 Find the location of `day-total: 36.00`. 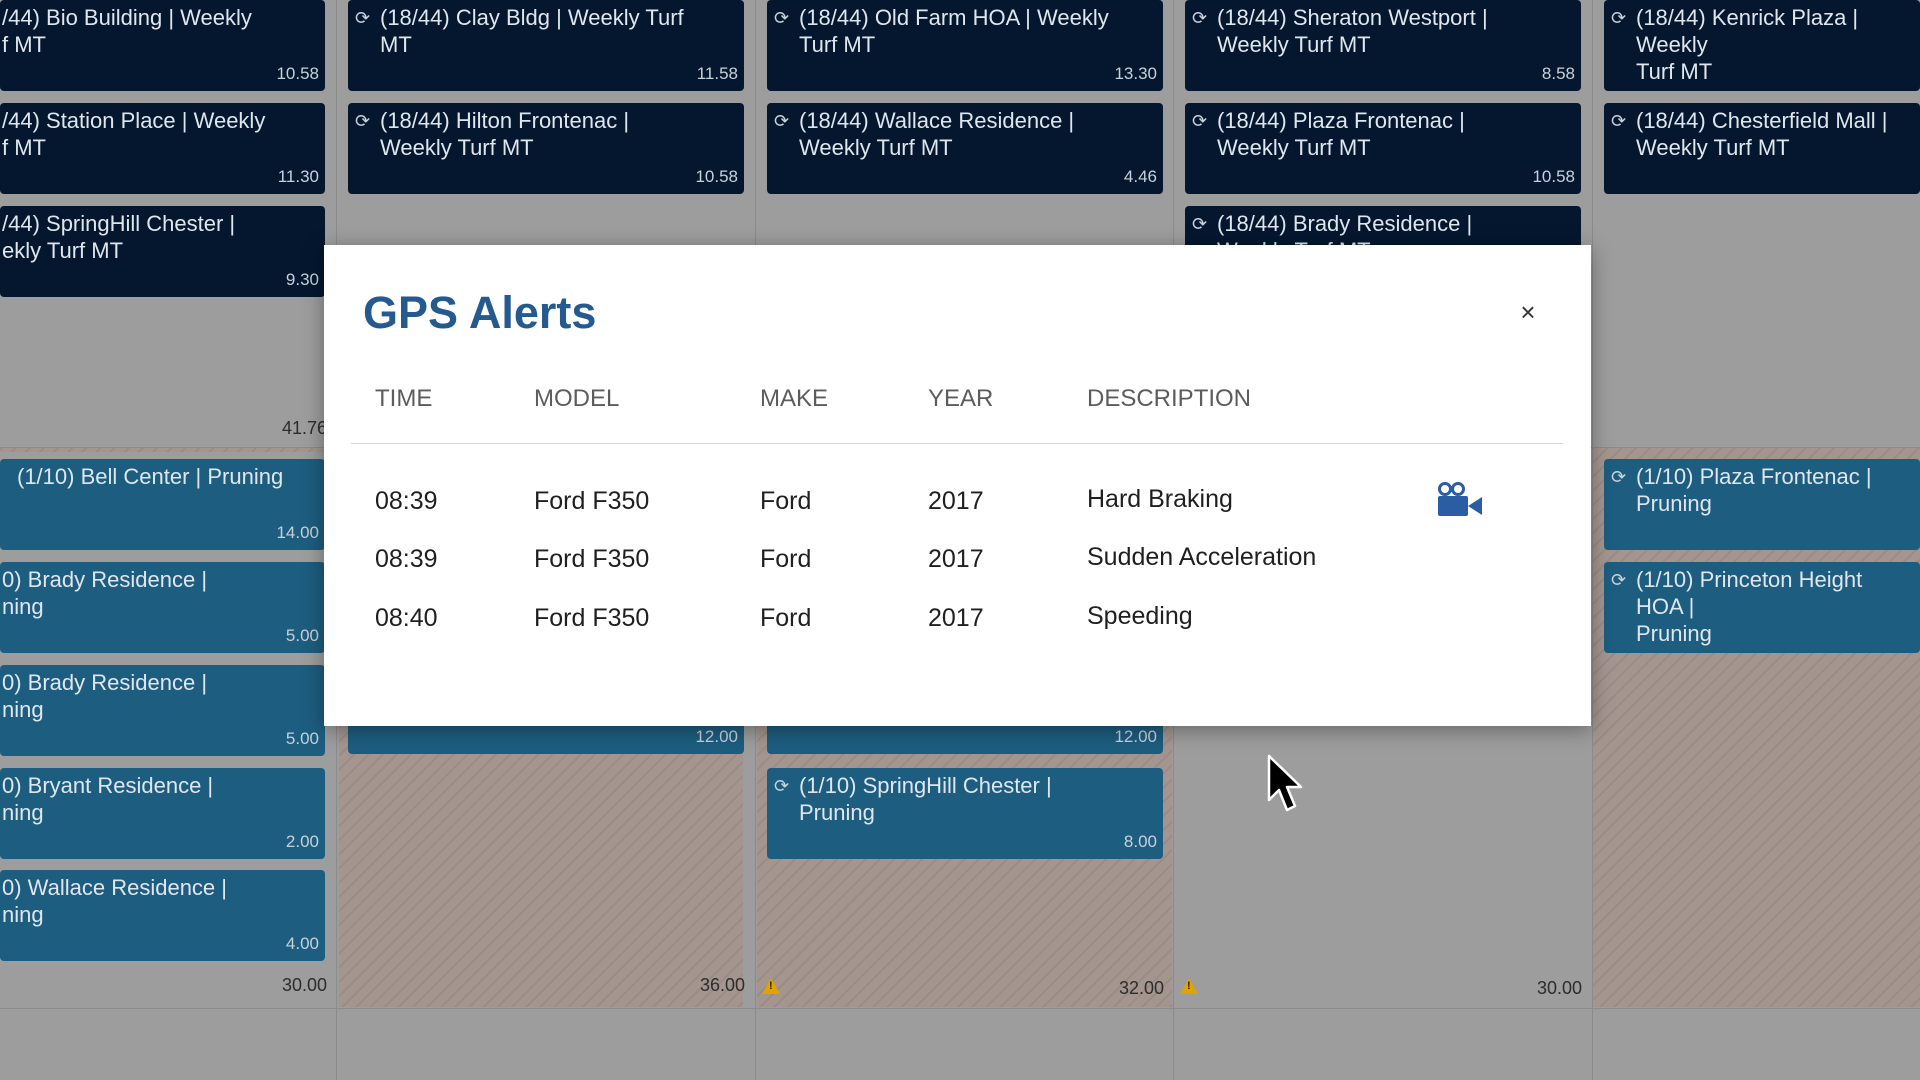

day-total: 36.00 is located at coordinates (723, 985).